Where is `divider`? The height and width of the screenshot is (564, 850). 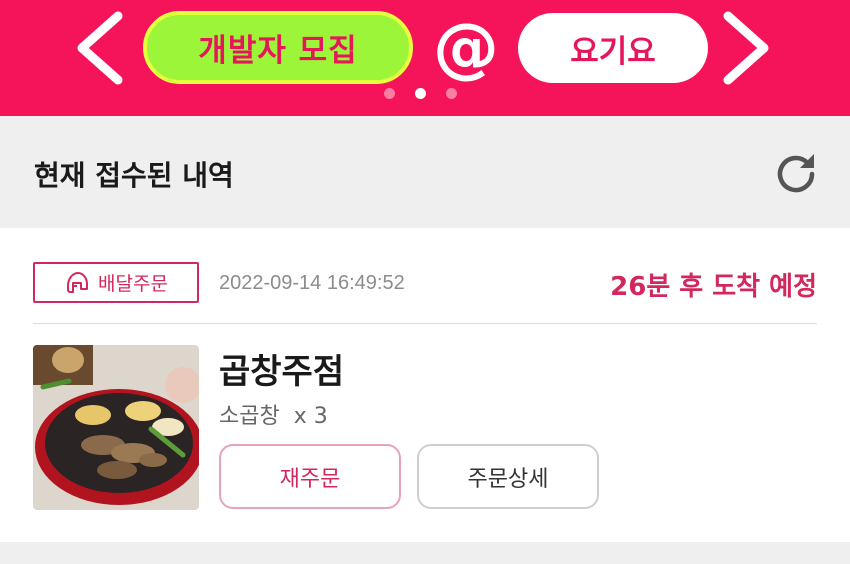
divider is located at coordinates (425, 323).